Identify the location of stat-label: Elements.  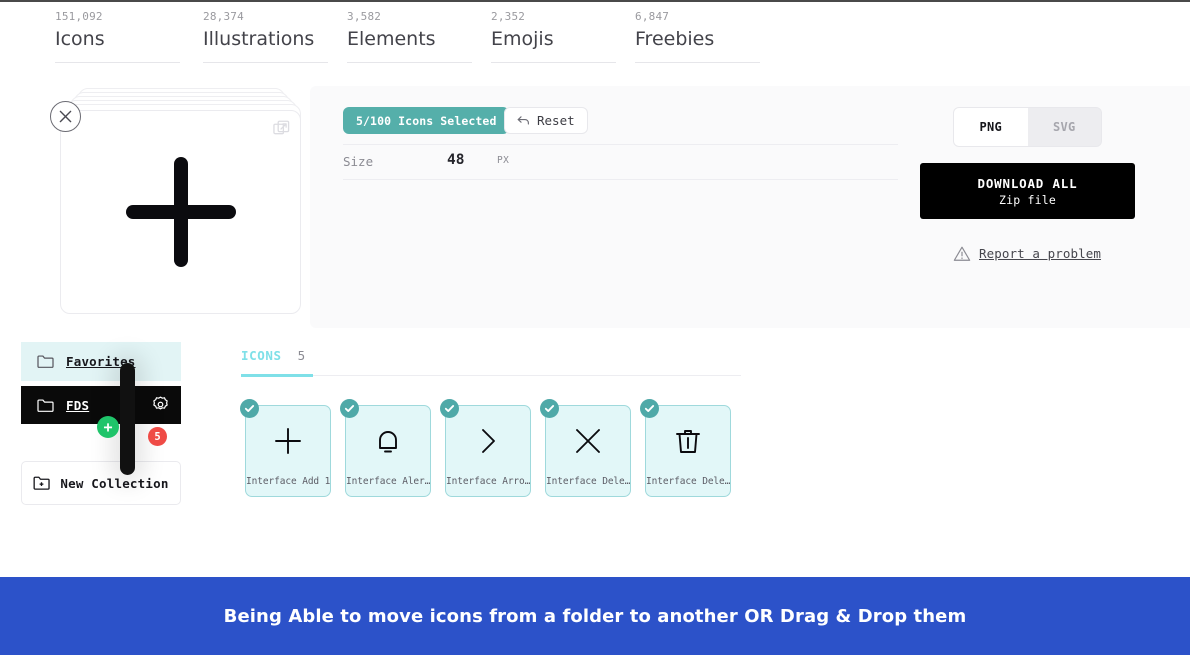
(391, 39).